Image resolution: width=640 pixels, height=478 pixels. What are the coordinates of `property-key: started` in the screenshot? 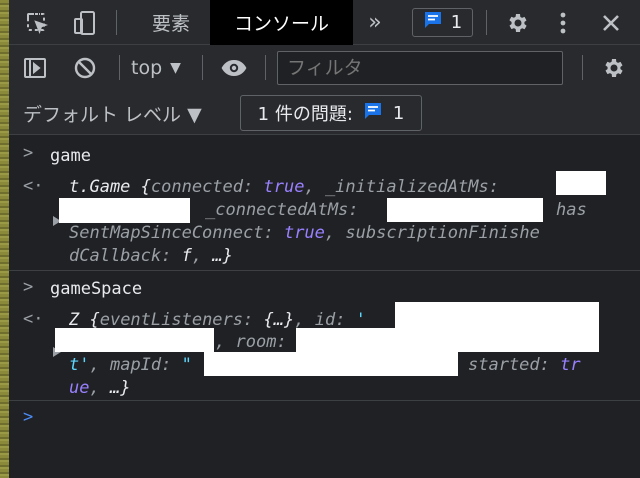 It's located at (504, 365).